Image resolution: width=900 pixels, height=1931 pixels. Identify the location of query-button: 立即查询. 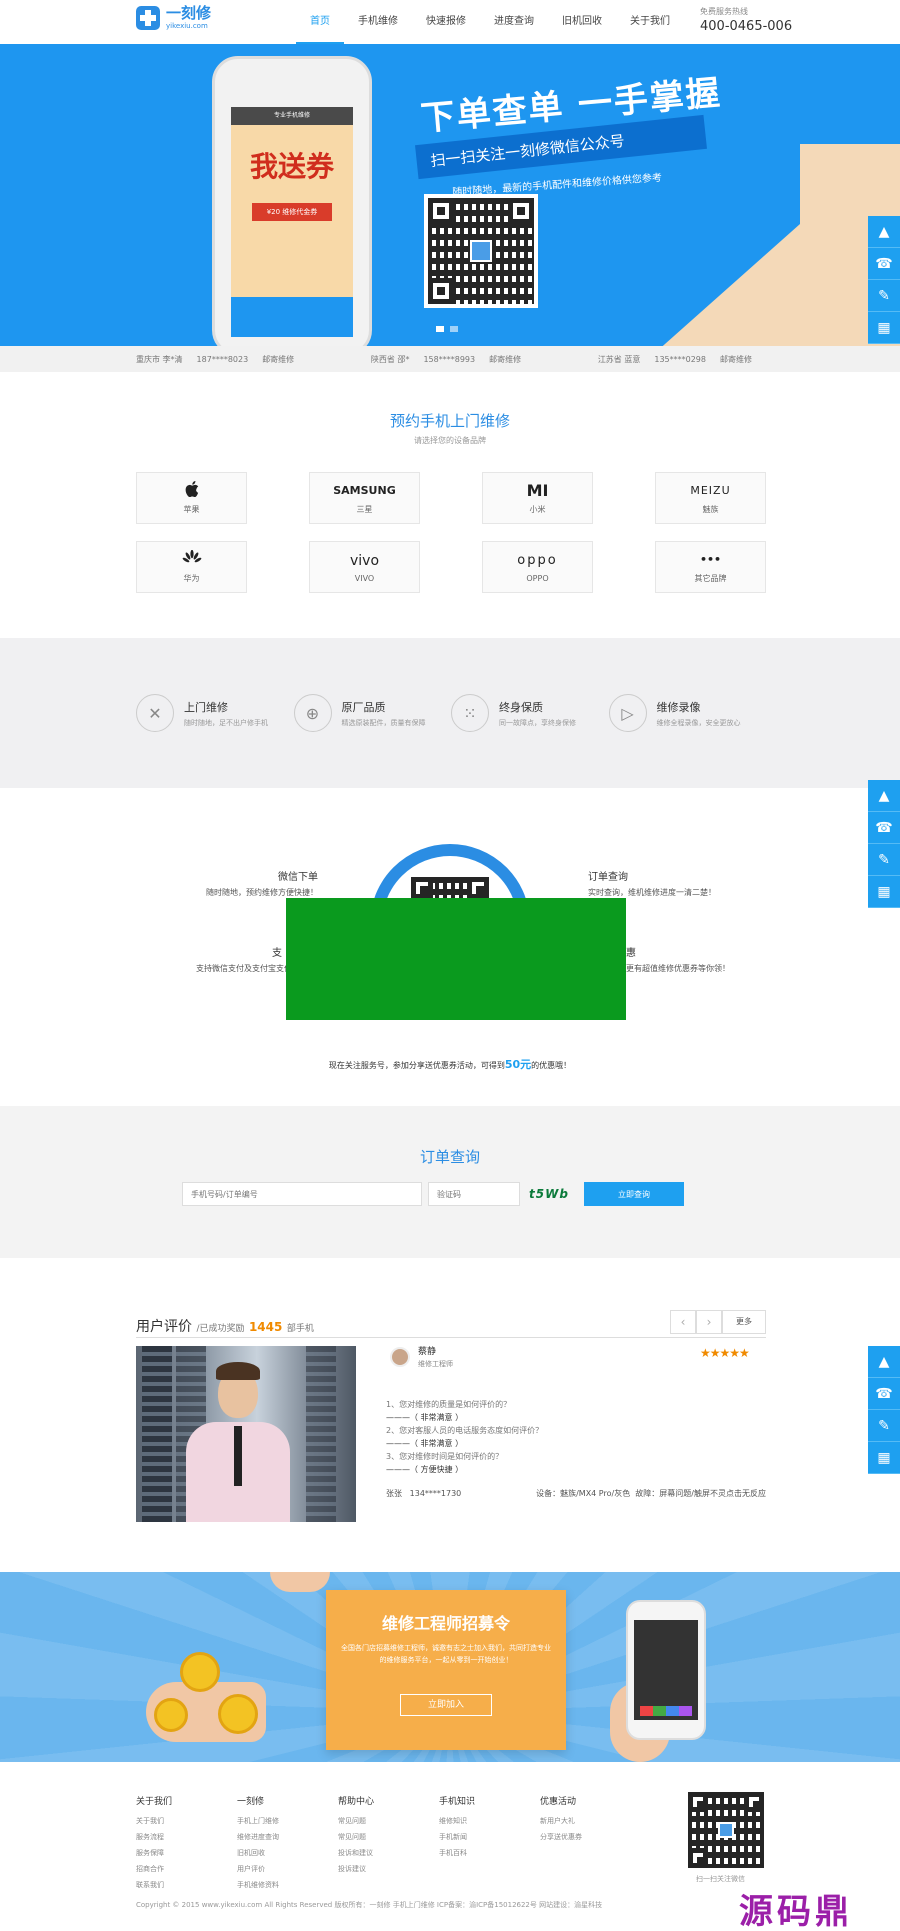
(634, 1194).